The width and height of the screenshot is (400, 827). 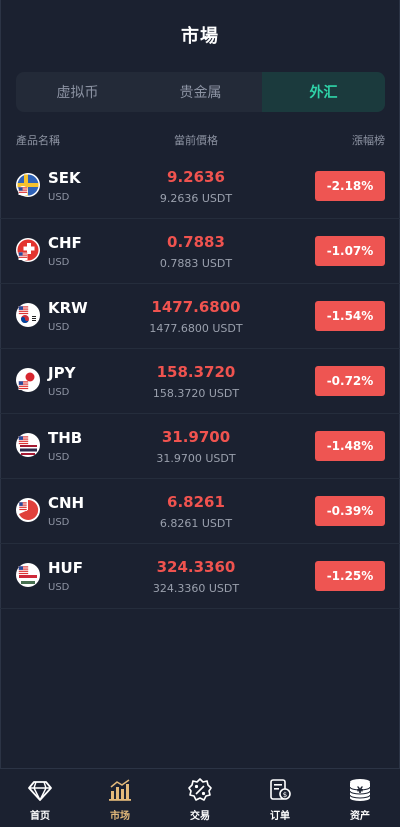 I want to click on tab-crypto: 虚拟币, so click(x=77, y=92).